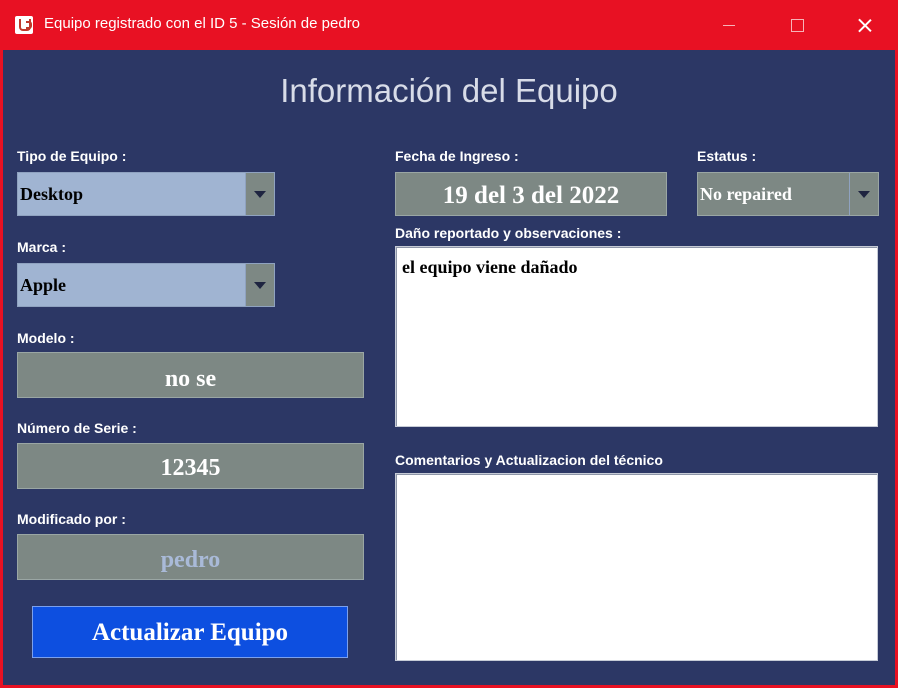 The height and width of the screenshot is (688, 898). What do you see at coordinates (72, 156) in the screenshot?
I see `tipo-equipo-label: Tipo de Equipo :` at bounding box center [72, 156].